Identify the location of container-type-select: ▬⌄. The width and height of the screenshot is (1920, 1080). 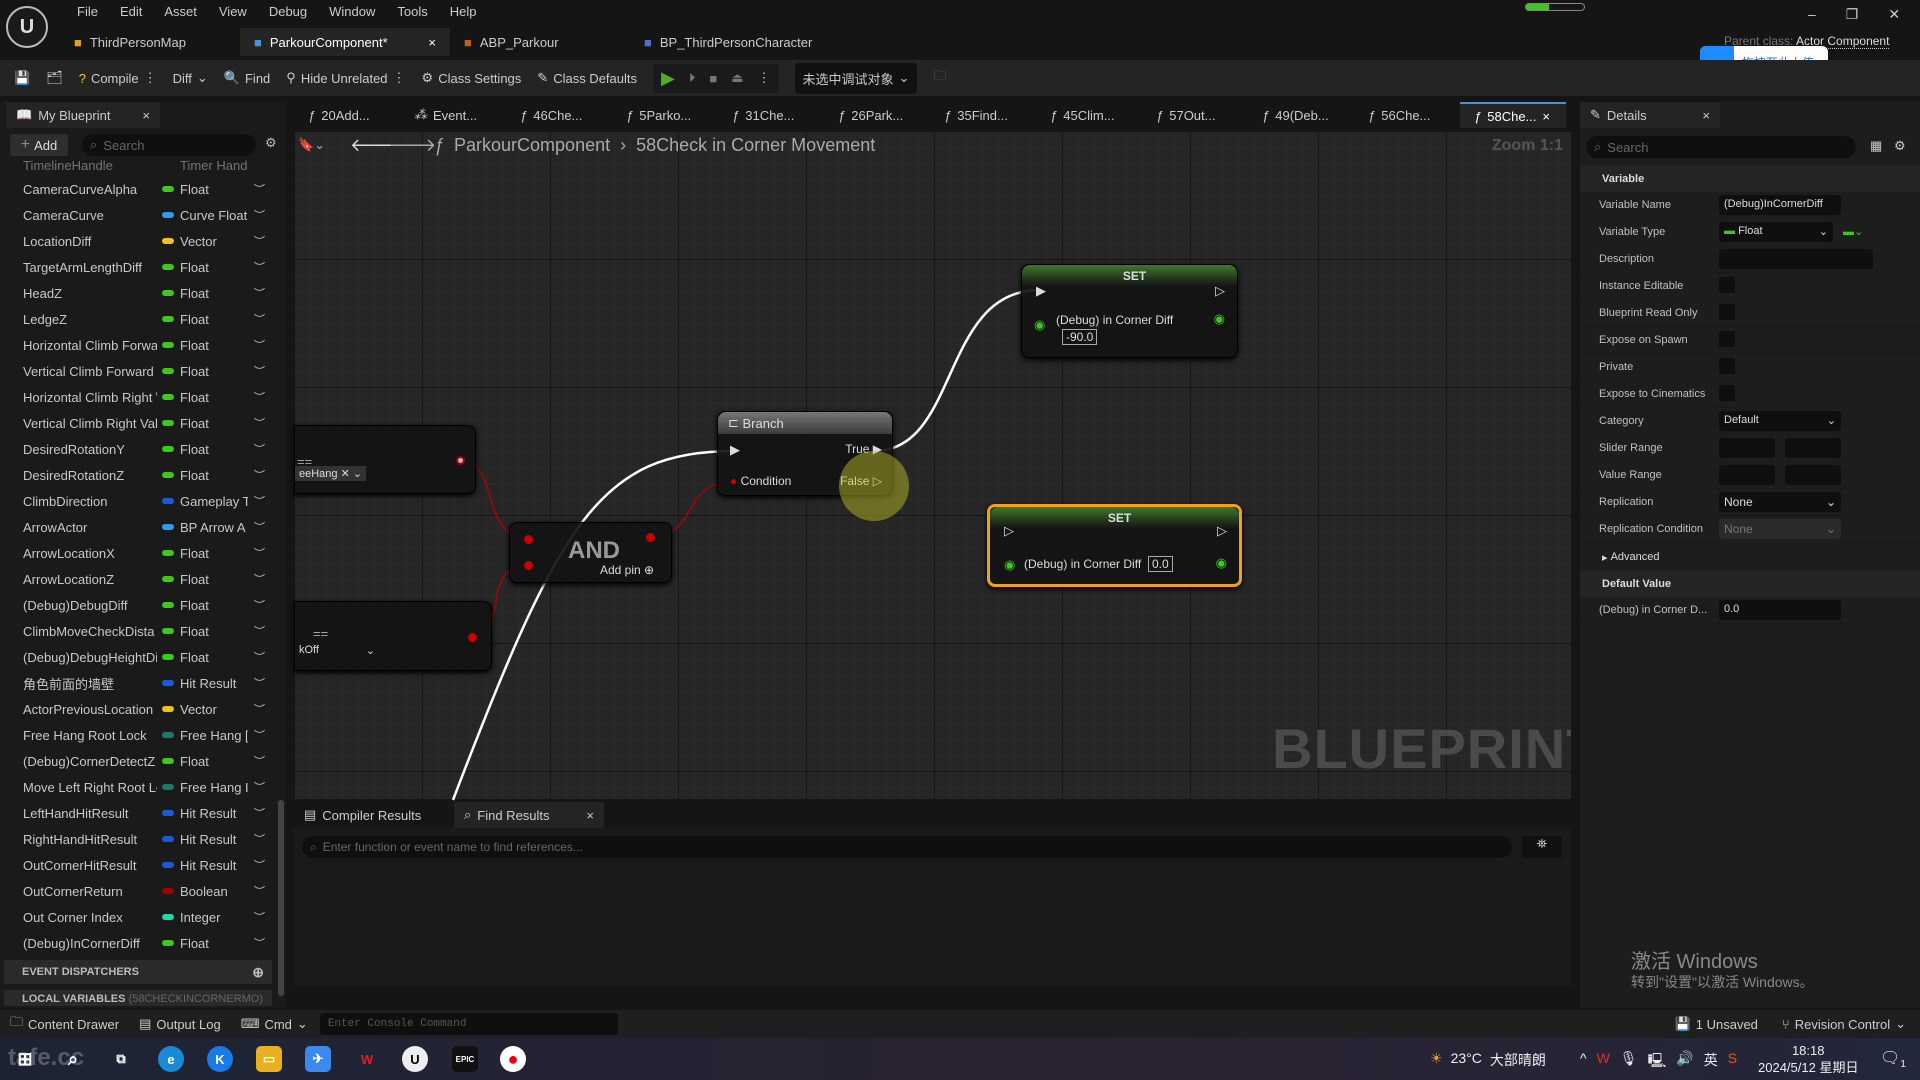
(1855, 232).